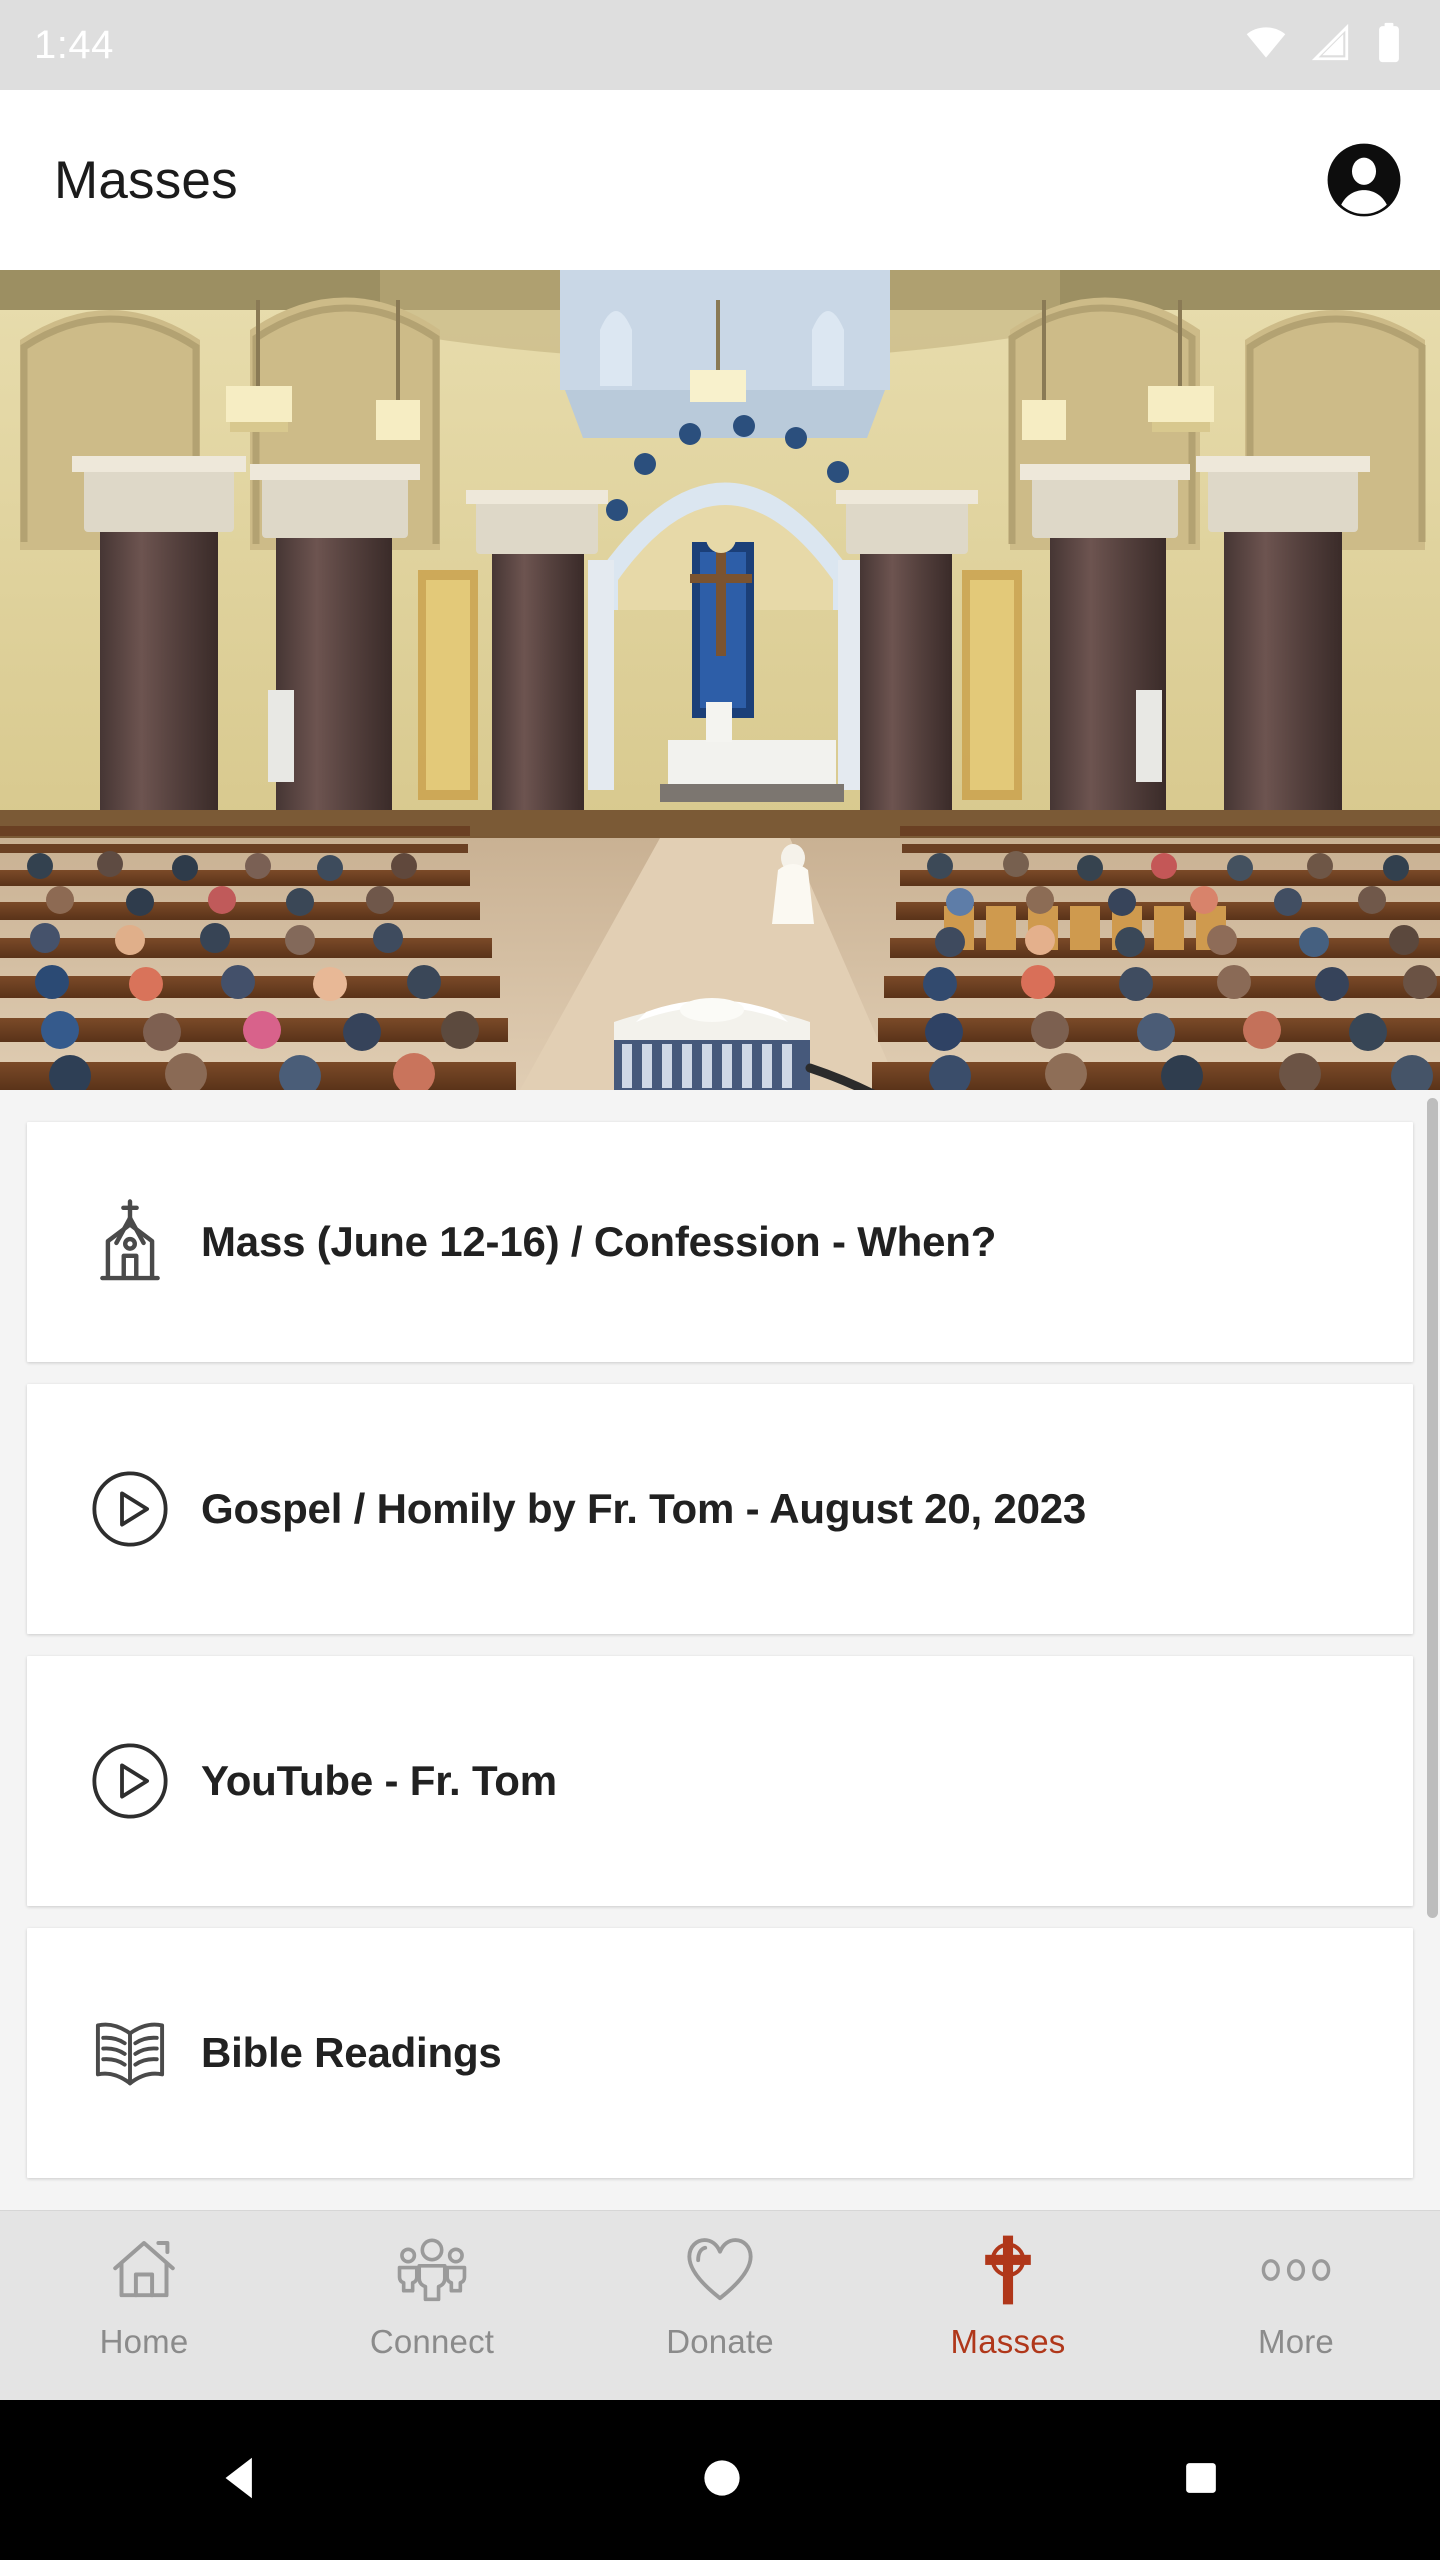 The image size is (1440, 2560). I want to click on nav-item-donate: Donate, so click(720, 2286).